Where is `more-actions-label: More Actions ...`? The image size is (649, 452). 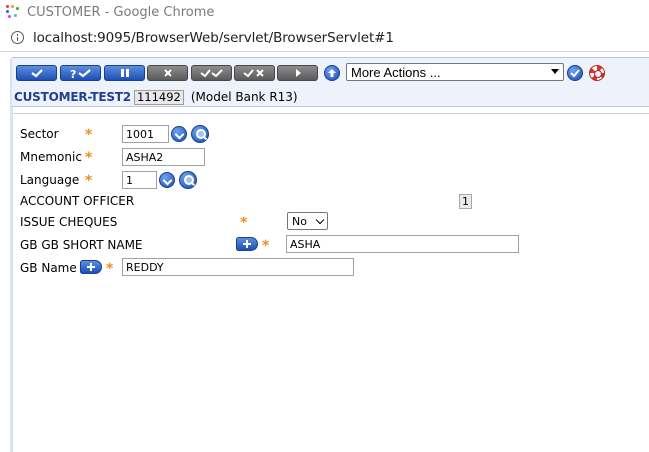
more-actions-label: More Actions ... is located at coordinates (396, 72).